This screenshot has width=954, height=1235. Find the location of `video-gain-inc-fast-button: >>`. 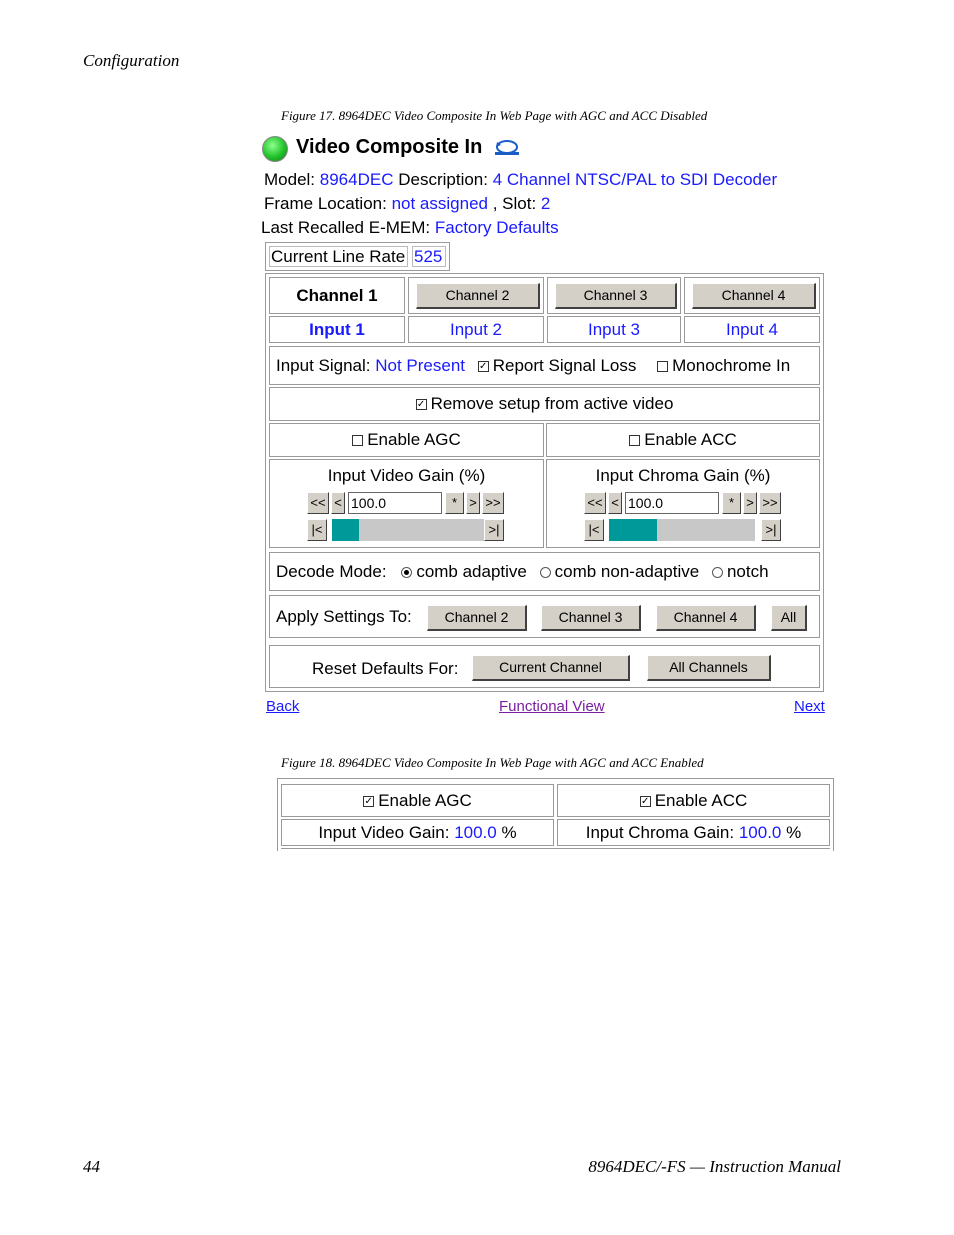

video-gain-inc-fast-button: >> is located at coordinates (493, 503).